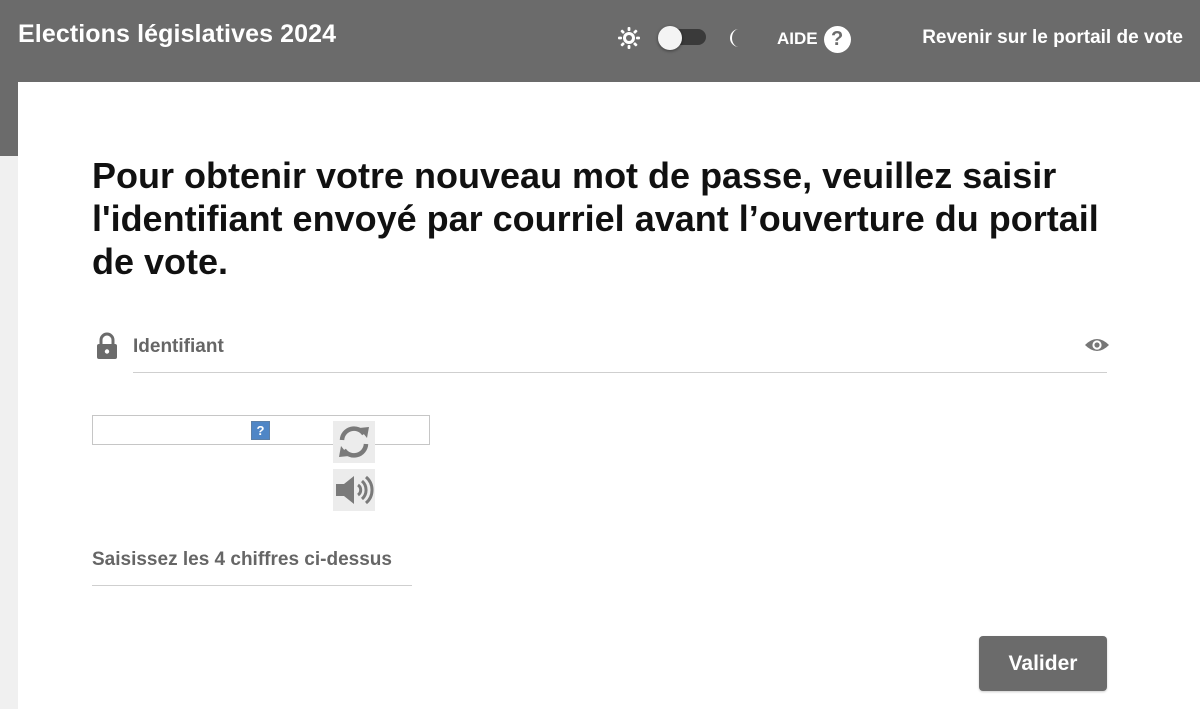 The image size is (1200, 709). What do you see at coordinates (837, 39) in the screenshot?
I see `question-mark-icon: ?` at bounding box center [837, 39].